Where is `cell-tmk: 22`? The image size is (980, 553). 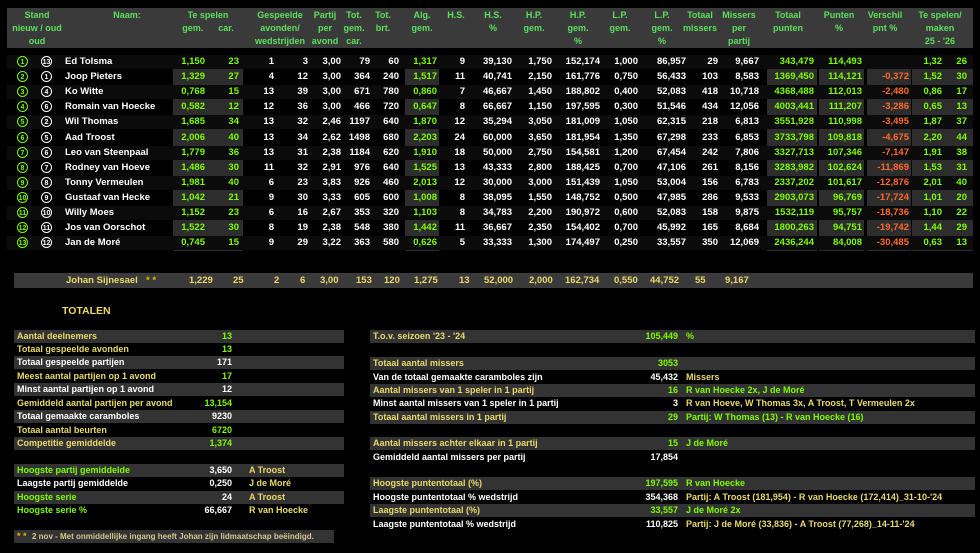 cell-tmk: 22 is located at coordinates (961, 212).